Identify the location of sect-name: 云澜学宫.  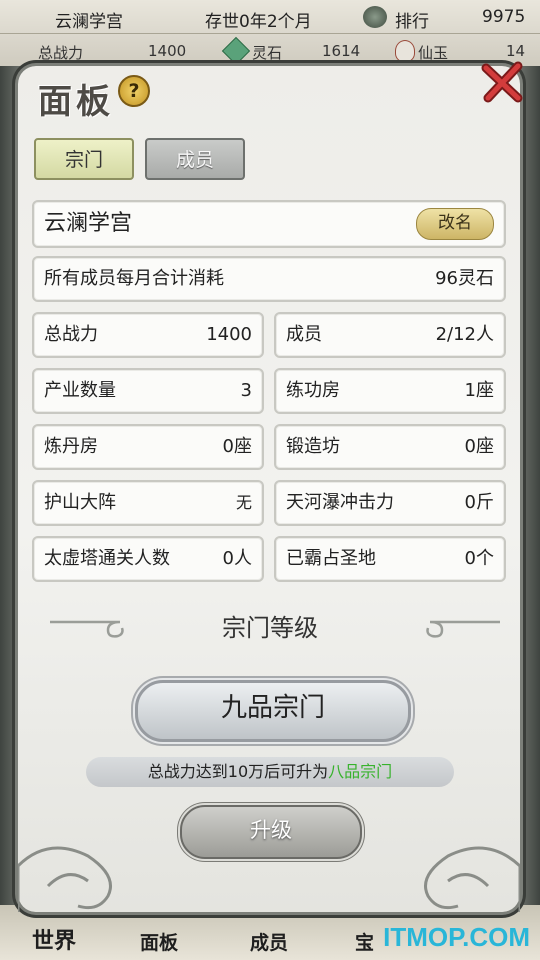
(88, 223).